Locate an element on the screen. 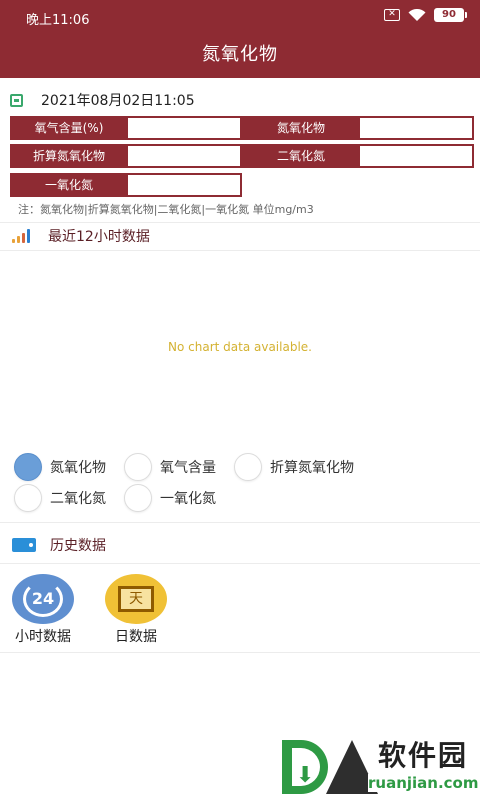 This screenshot has width=480, height=800. radio-option-no: 一氧化氮 is located at coordinates (170, 498).